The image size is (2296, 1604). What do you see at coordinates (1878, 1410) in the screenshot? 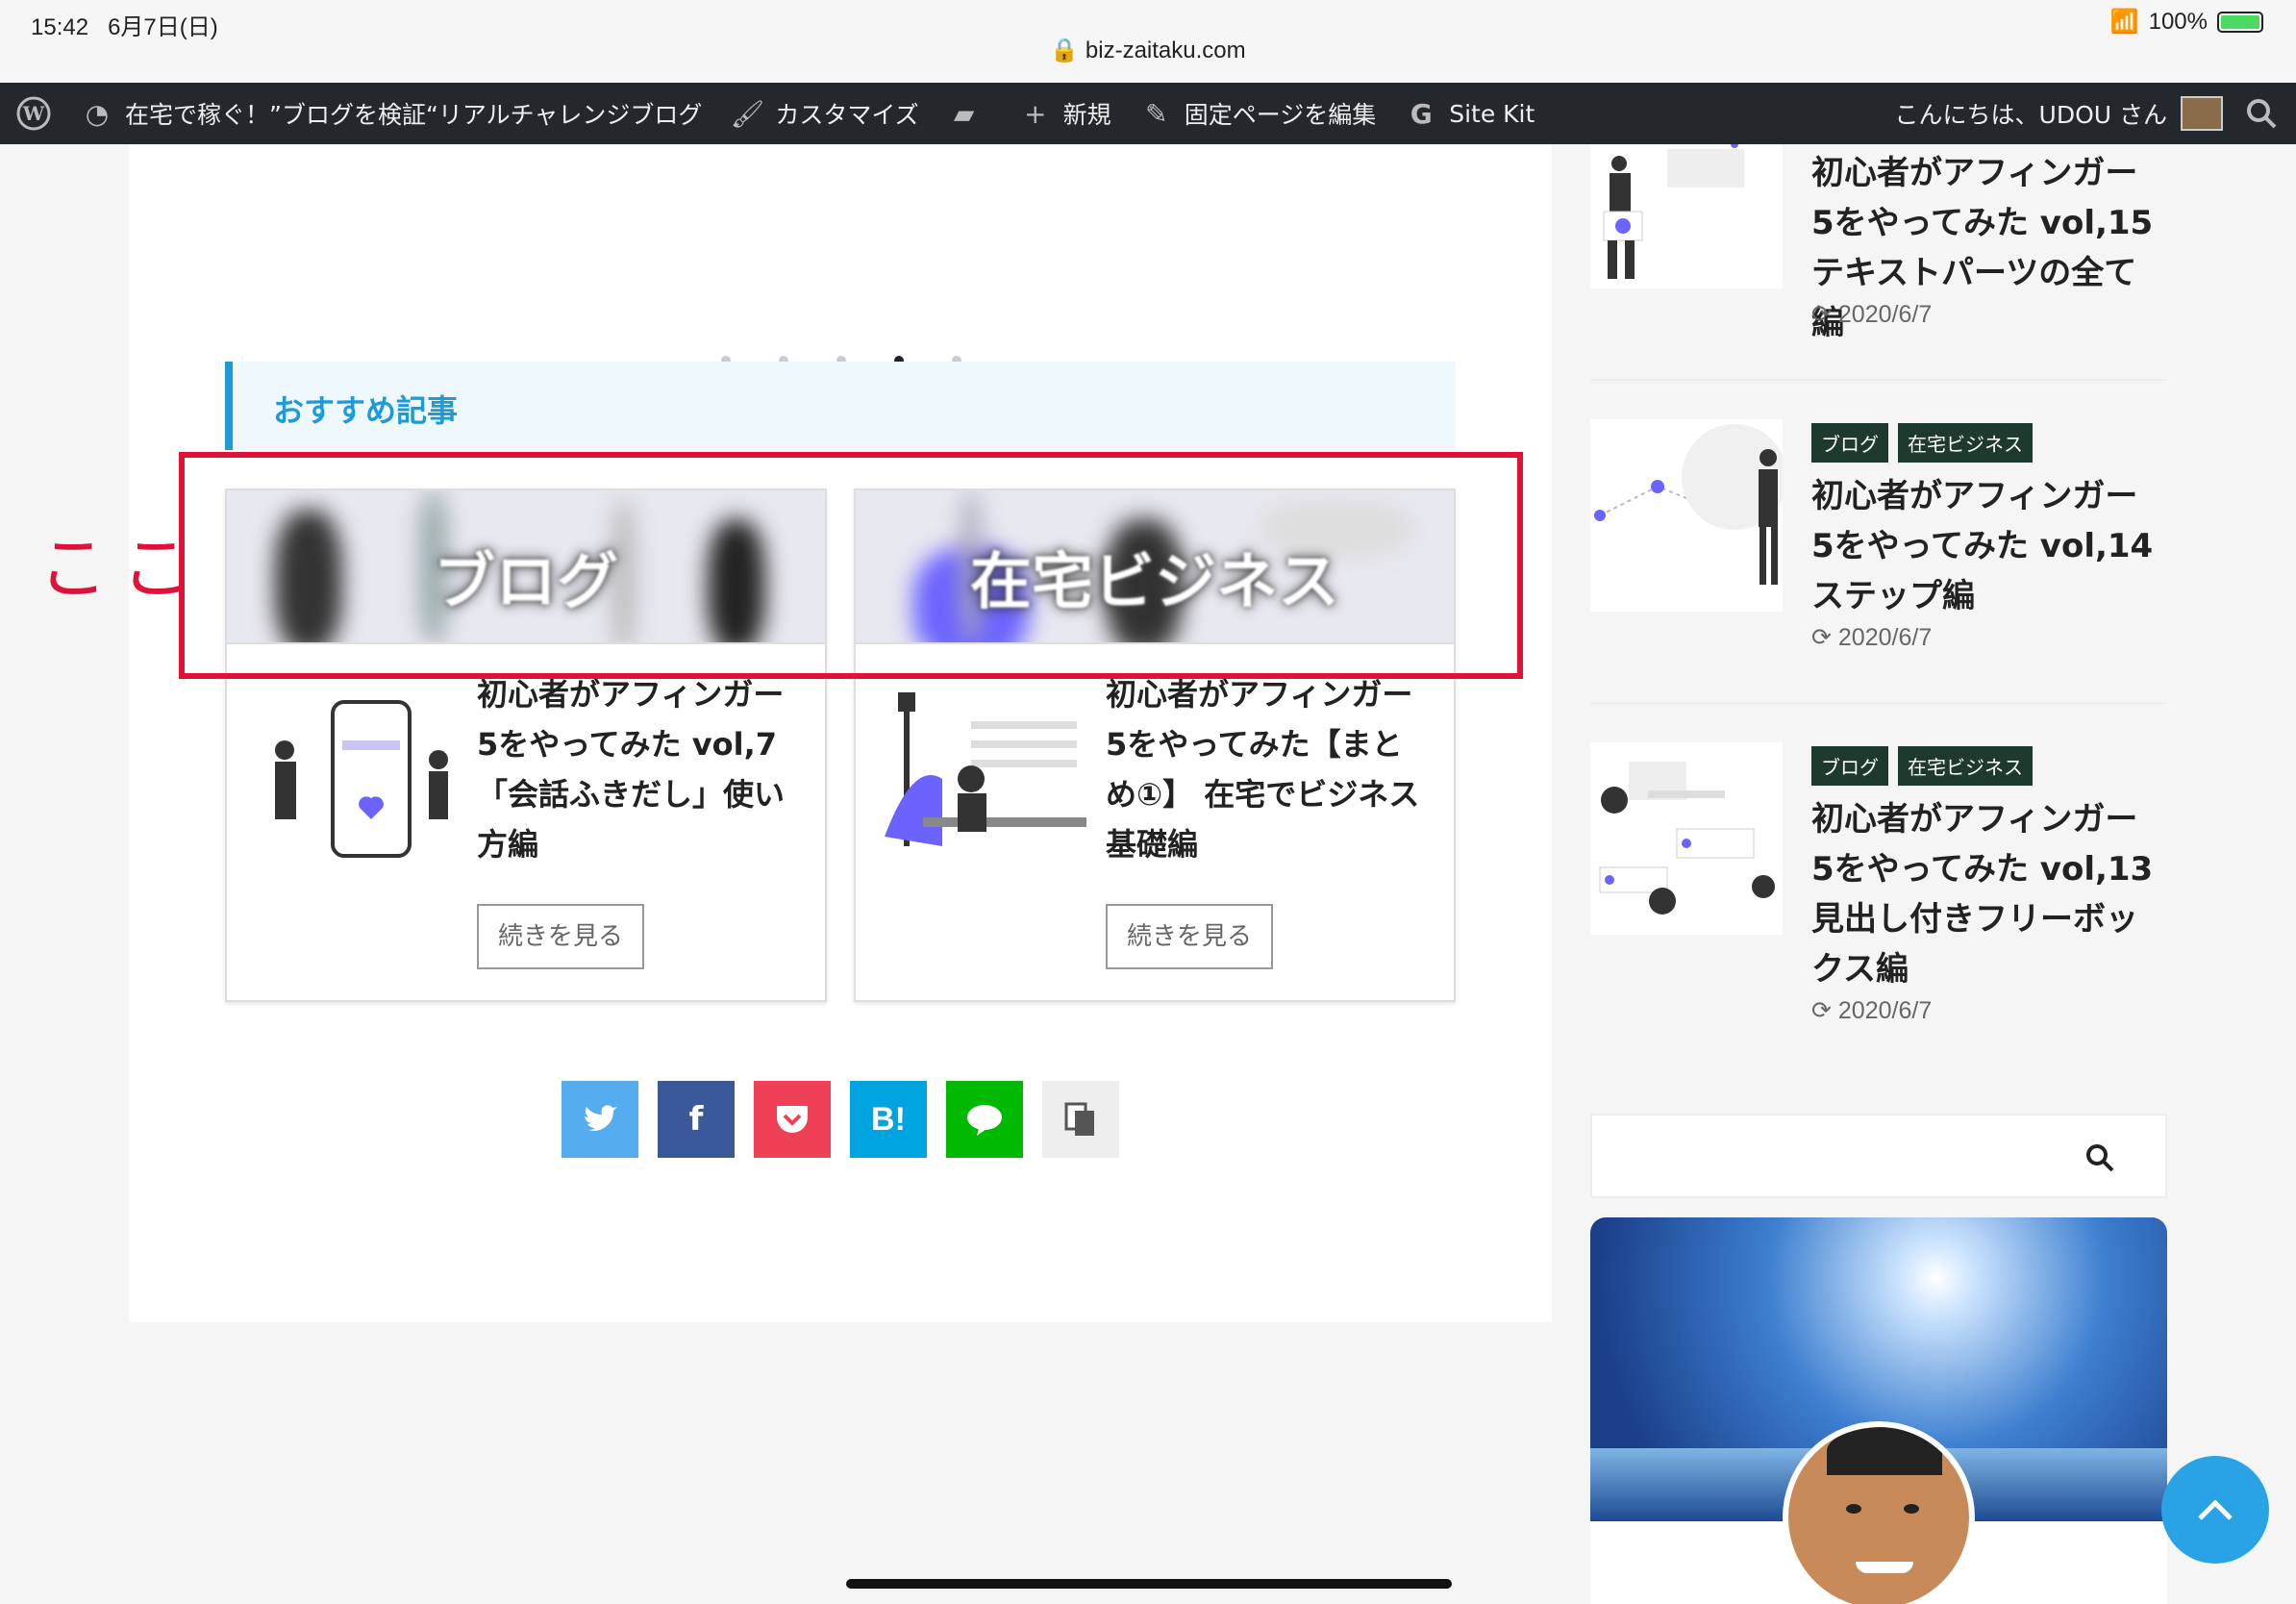
I see `profile-card` at bounding box center [1878, 1410].